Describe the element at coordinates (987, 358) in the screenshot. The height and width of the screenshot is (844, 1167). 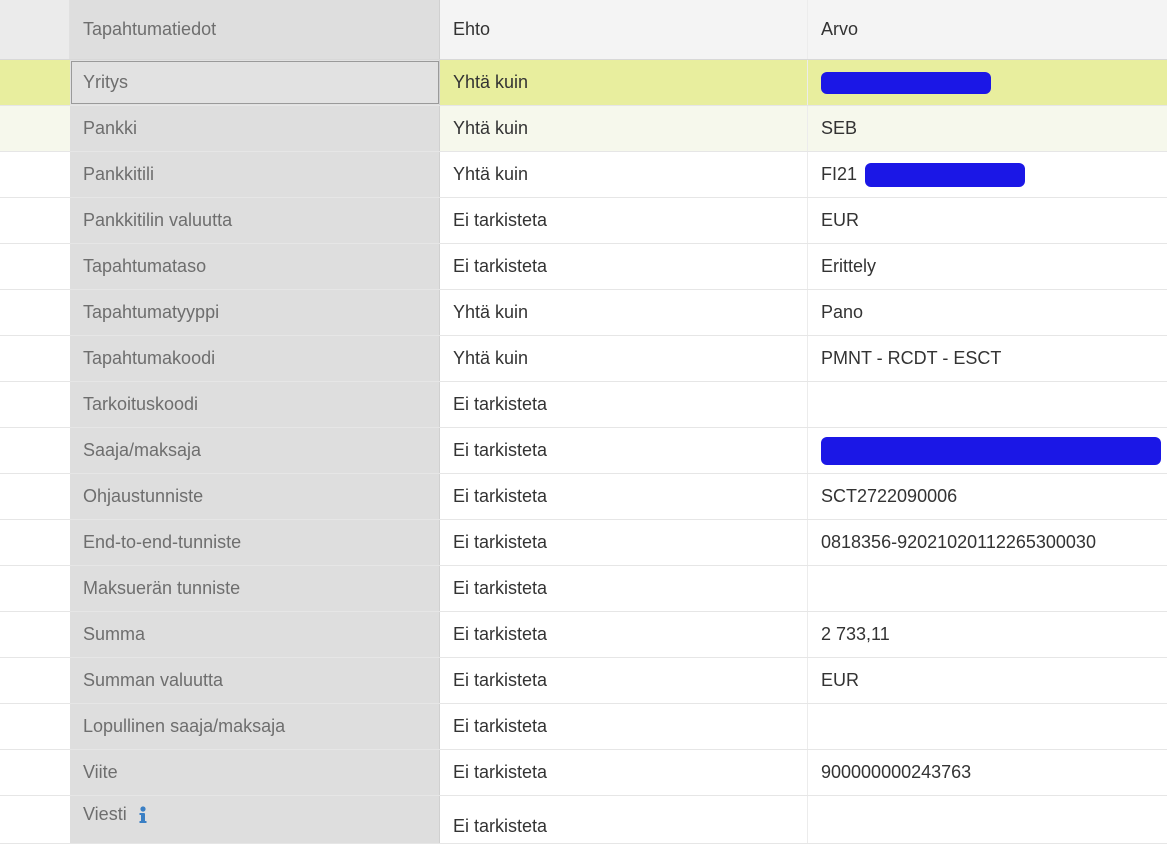
I see `value-cell: PMNT - RCDT - ESCT` at that location.